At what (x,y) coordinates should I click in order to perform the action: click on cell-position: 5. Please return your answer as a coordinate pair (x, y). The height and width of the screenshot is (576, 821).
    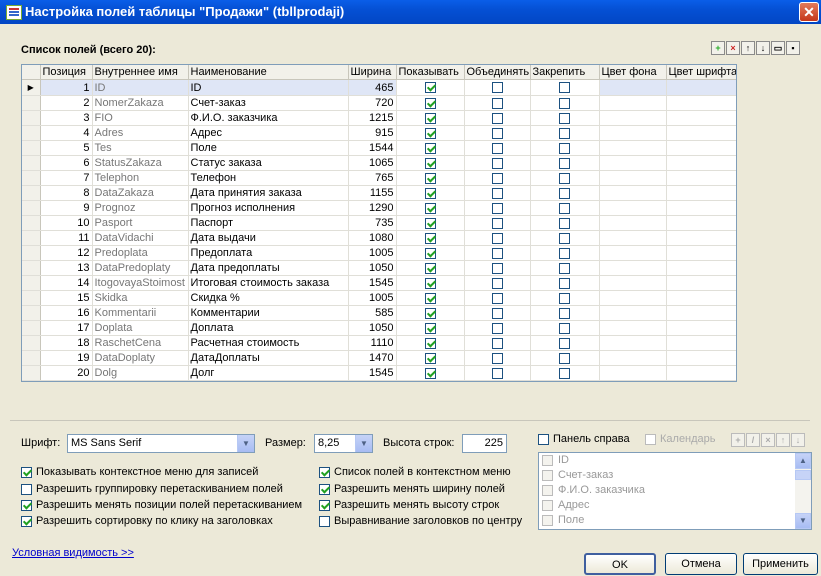
    Looking at the image, I should click on (66, 148).